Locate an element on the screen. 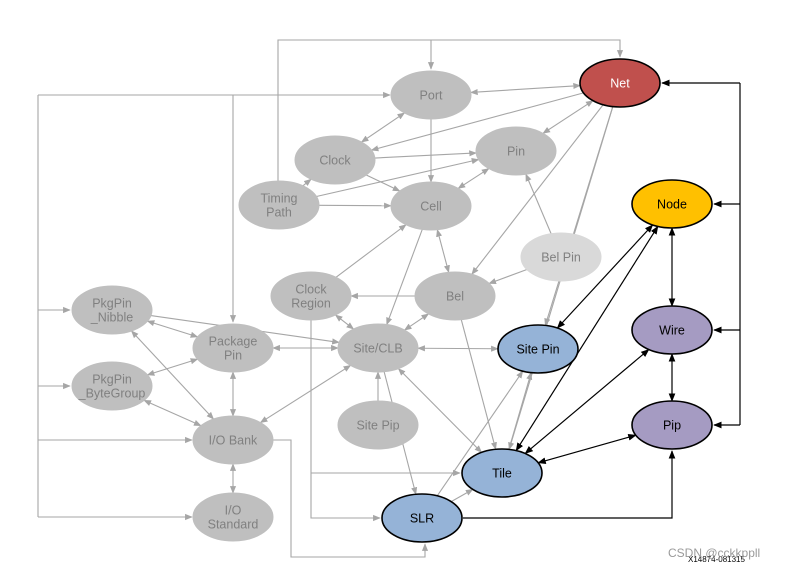 The height and width of the screenshot is (572, 785). edge-clkreg-site is located at coordinates (344, 322).